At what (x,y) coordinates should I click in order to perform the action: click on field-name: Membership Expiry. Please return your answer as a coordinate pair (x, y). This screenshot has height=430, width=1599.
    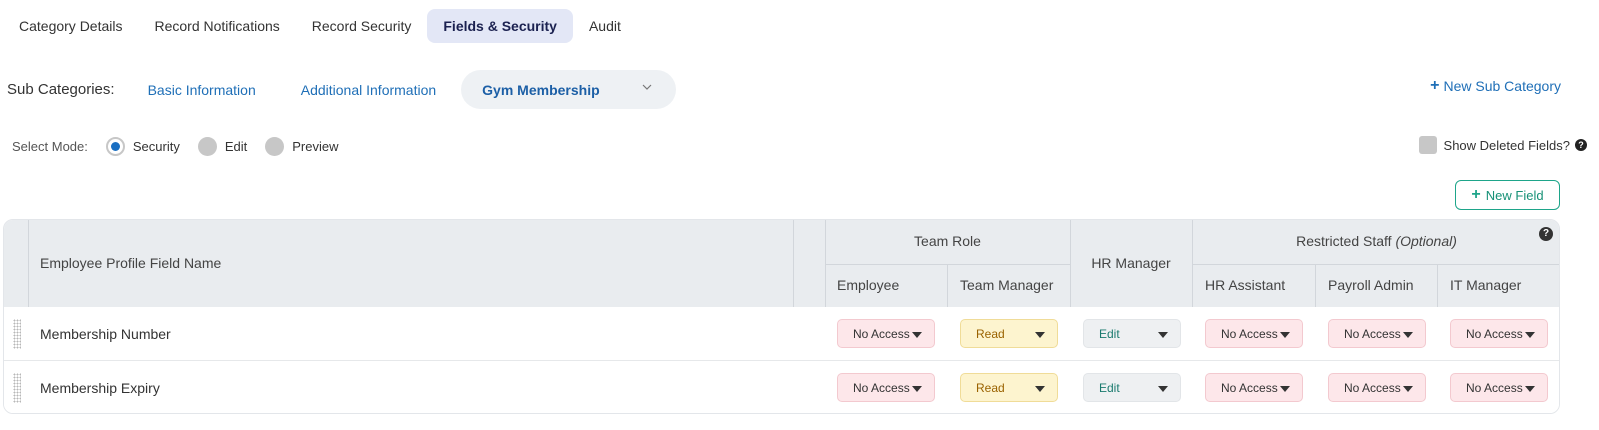
    Looking at the image, I should click on (100, 388).